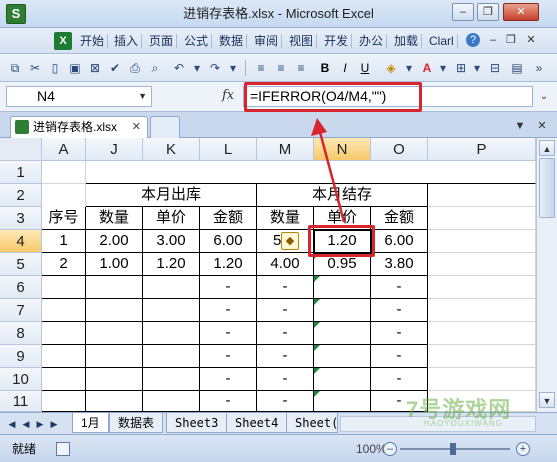  What do you see at coordinates (75, 68) in the screenshot?
I see `save-icon: ▣` at bounding box center [75, 68].